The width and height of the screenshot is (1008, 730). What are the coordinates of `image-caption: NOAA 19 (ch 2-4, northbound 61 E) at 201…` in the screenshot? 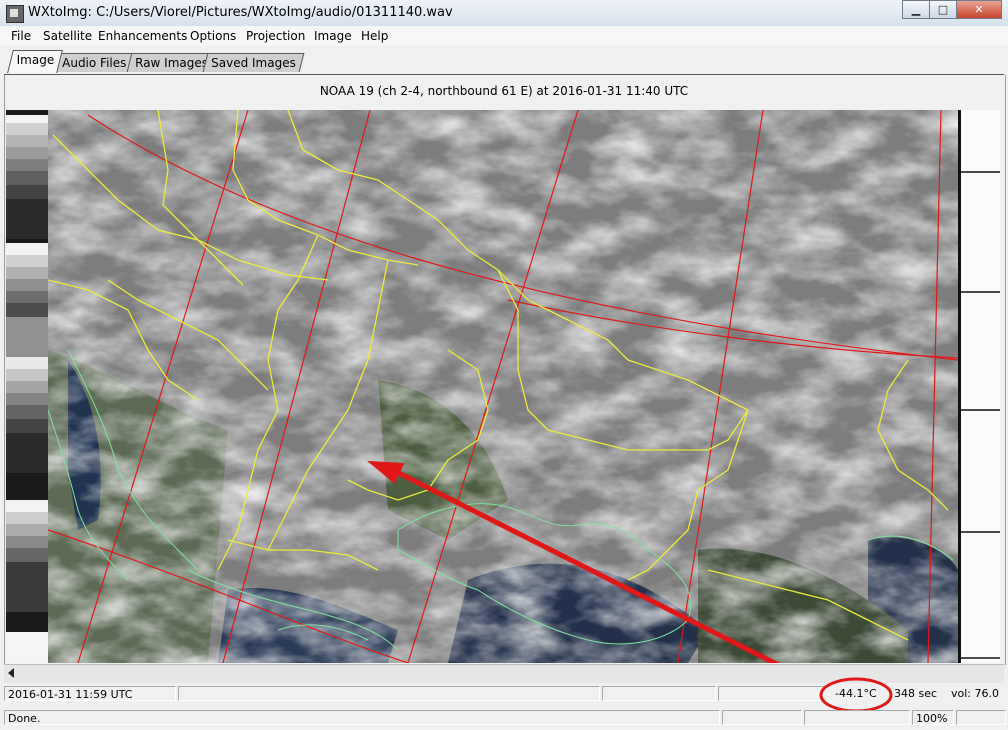 It's located at (504, 91).